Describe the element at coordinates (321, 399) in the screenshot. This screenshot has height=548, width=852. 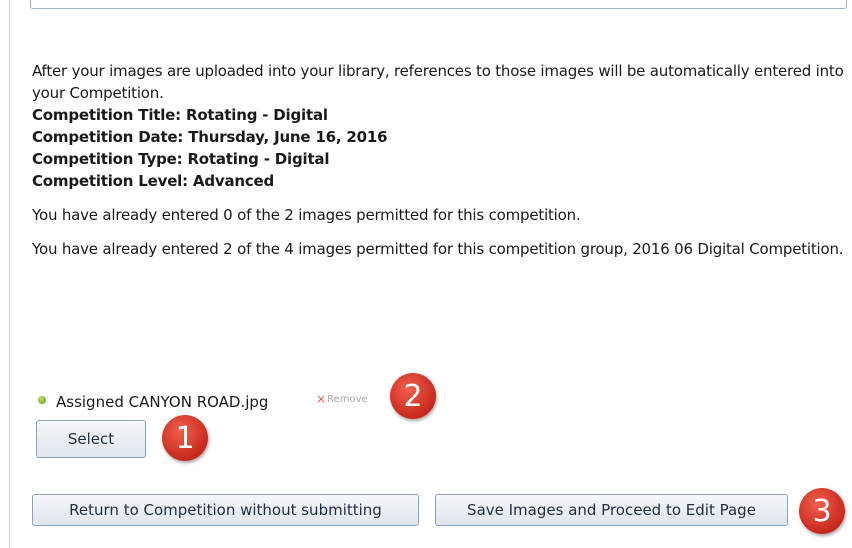
I see `remove-x-icon: ×` at that location.